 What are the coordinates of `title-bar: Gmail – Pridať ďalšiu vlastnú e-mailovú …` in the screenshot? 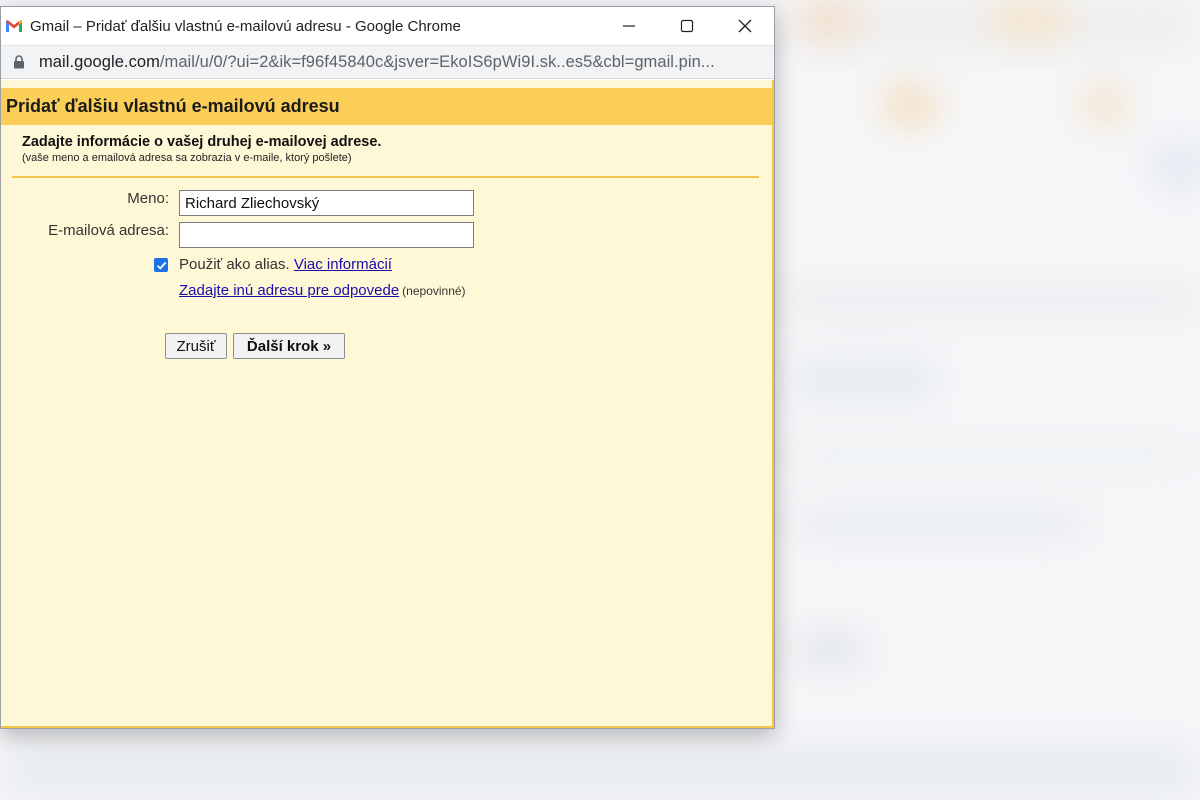 It's located at (387, 26).